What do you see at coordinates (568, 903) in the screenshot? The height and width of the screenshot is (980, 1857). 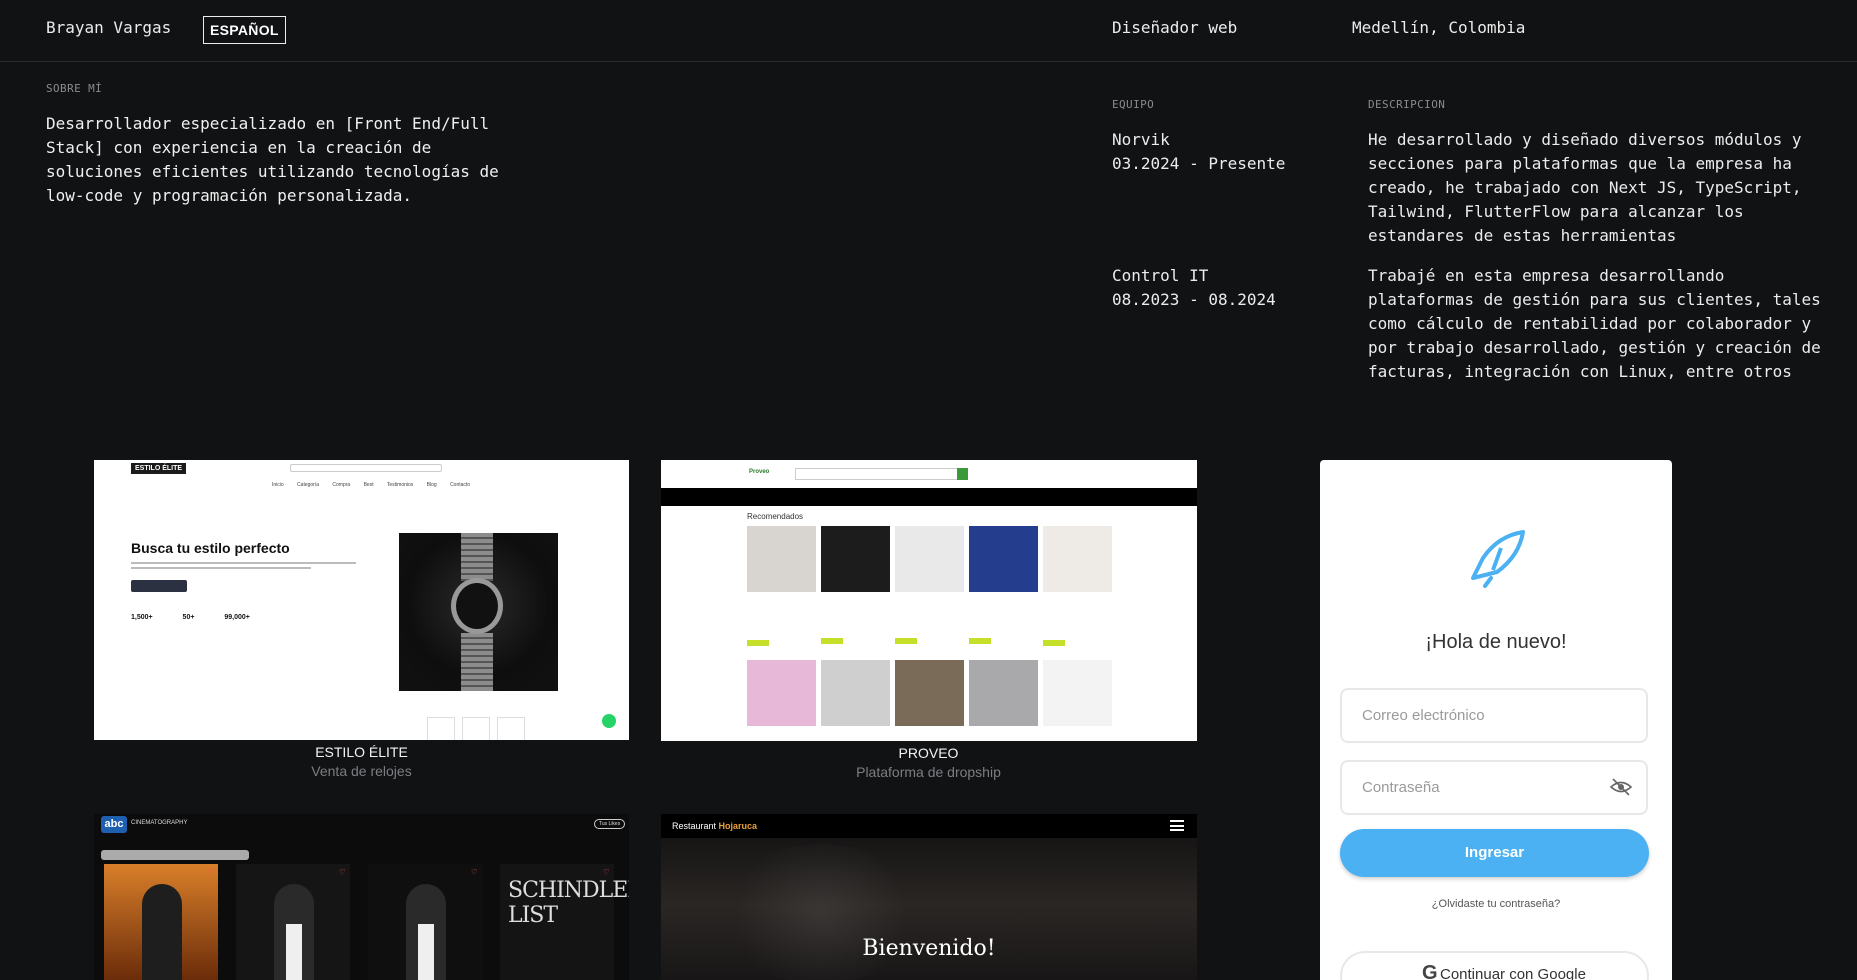 I see `poster-title: SCHINDLERS LIST` at bounding box center [568, 903].